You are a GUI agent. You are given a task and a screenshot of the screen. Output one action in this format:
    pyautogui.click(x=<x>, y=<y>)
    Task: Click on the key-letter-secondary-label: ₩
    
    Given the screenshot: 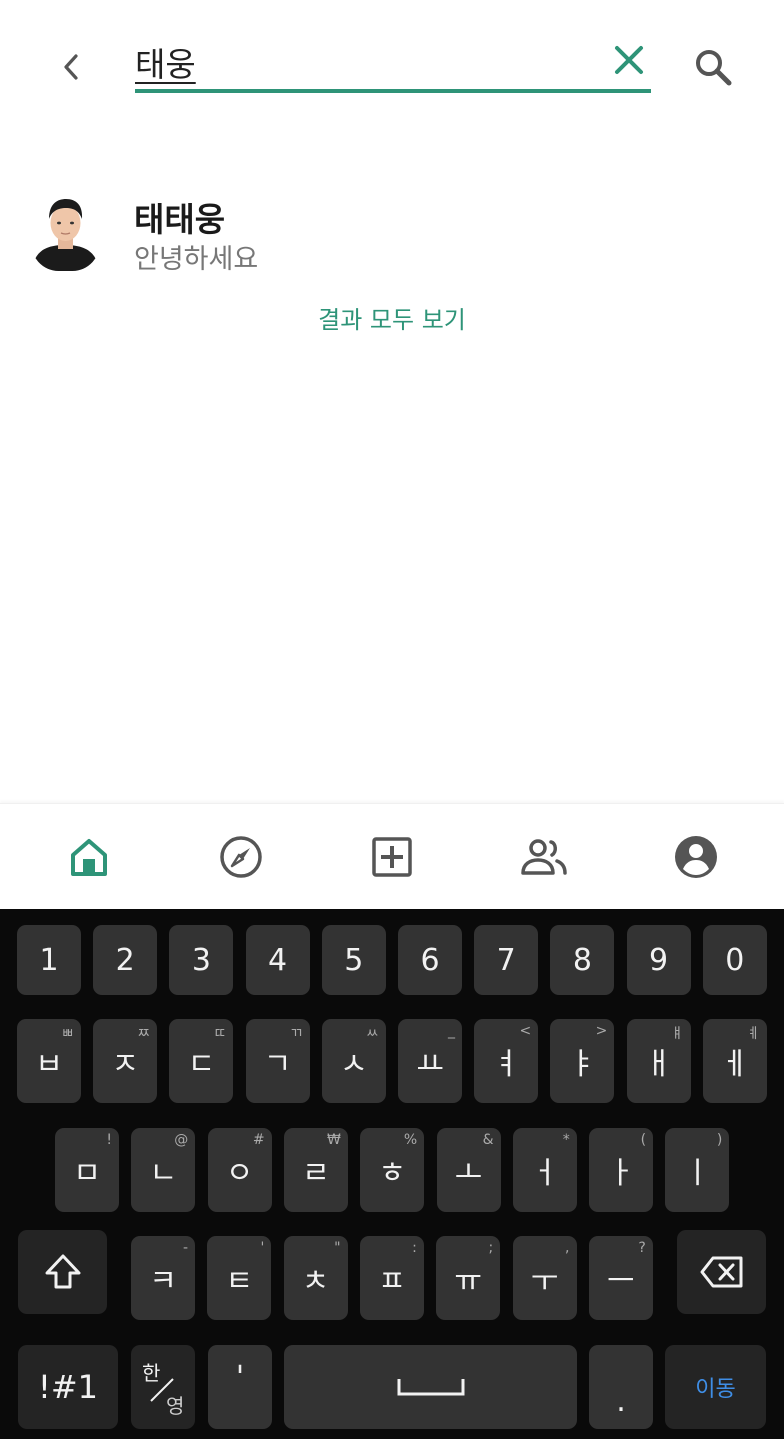 What is the action you would take?
    pyautogui.click(x=334, y=1140)
    